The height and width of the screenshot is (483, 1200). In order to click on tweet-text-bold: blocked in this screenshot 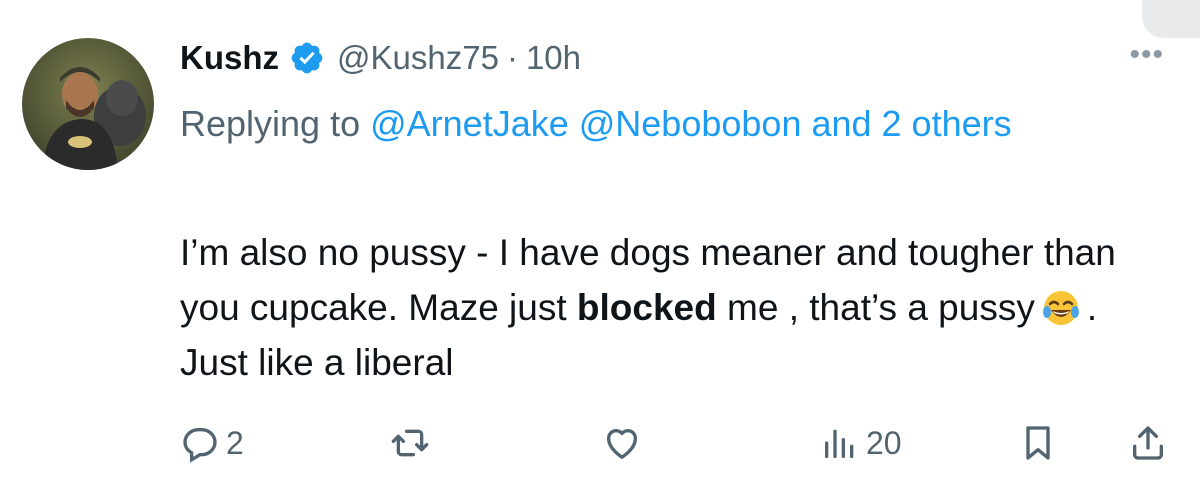, I will do `click(646, 307)`.